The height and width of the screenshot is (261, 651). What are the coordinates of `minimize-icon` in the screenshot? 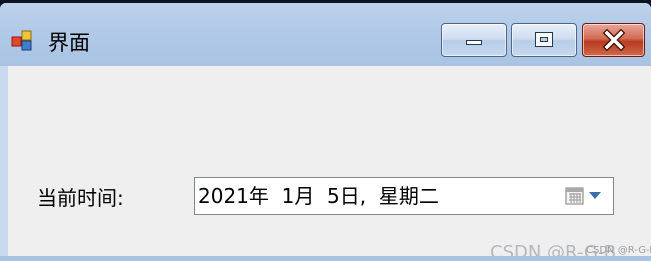 It's located at (474, 42).